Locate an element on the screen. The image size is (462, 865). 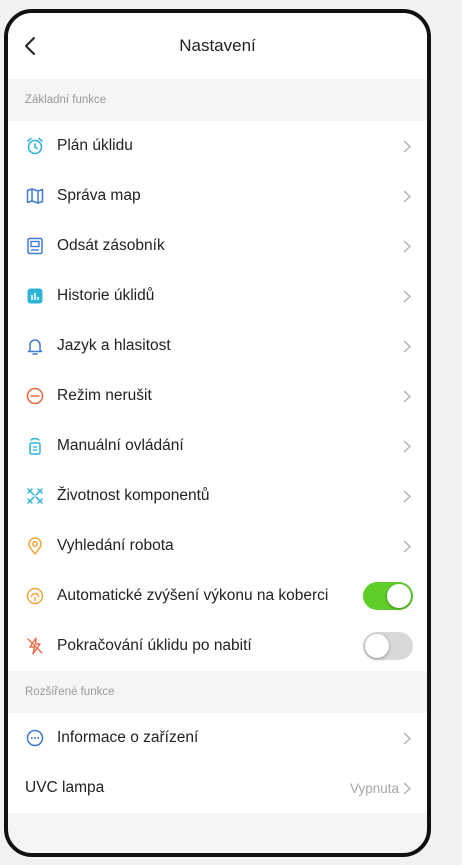
history-chart-icon is located at coordinates (35, 296).